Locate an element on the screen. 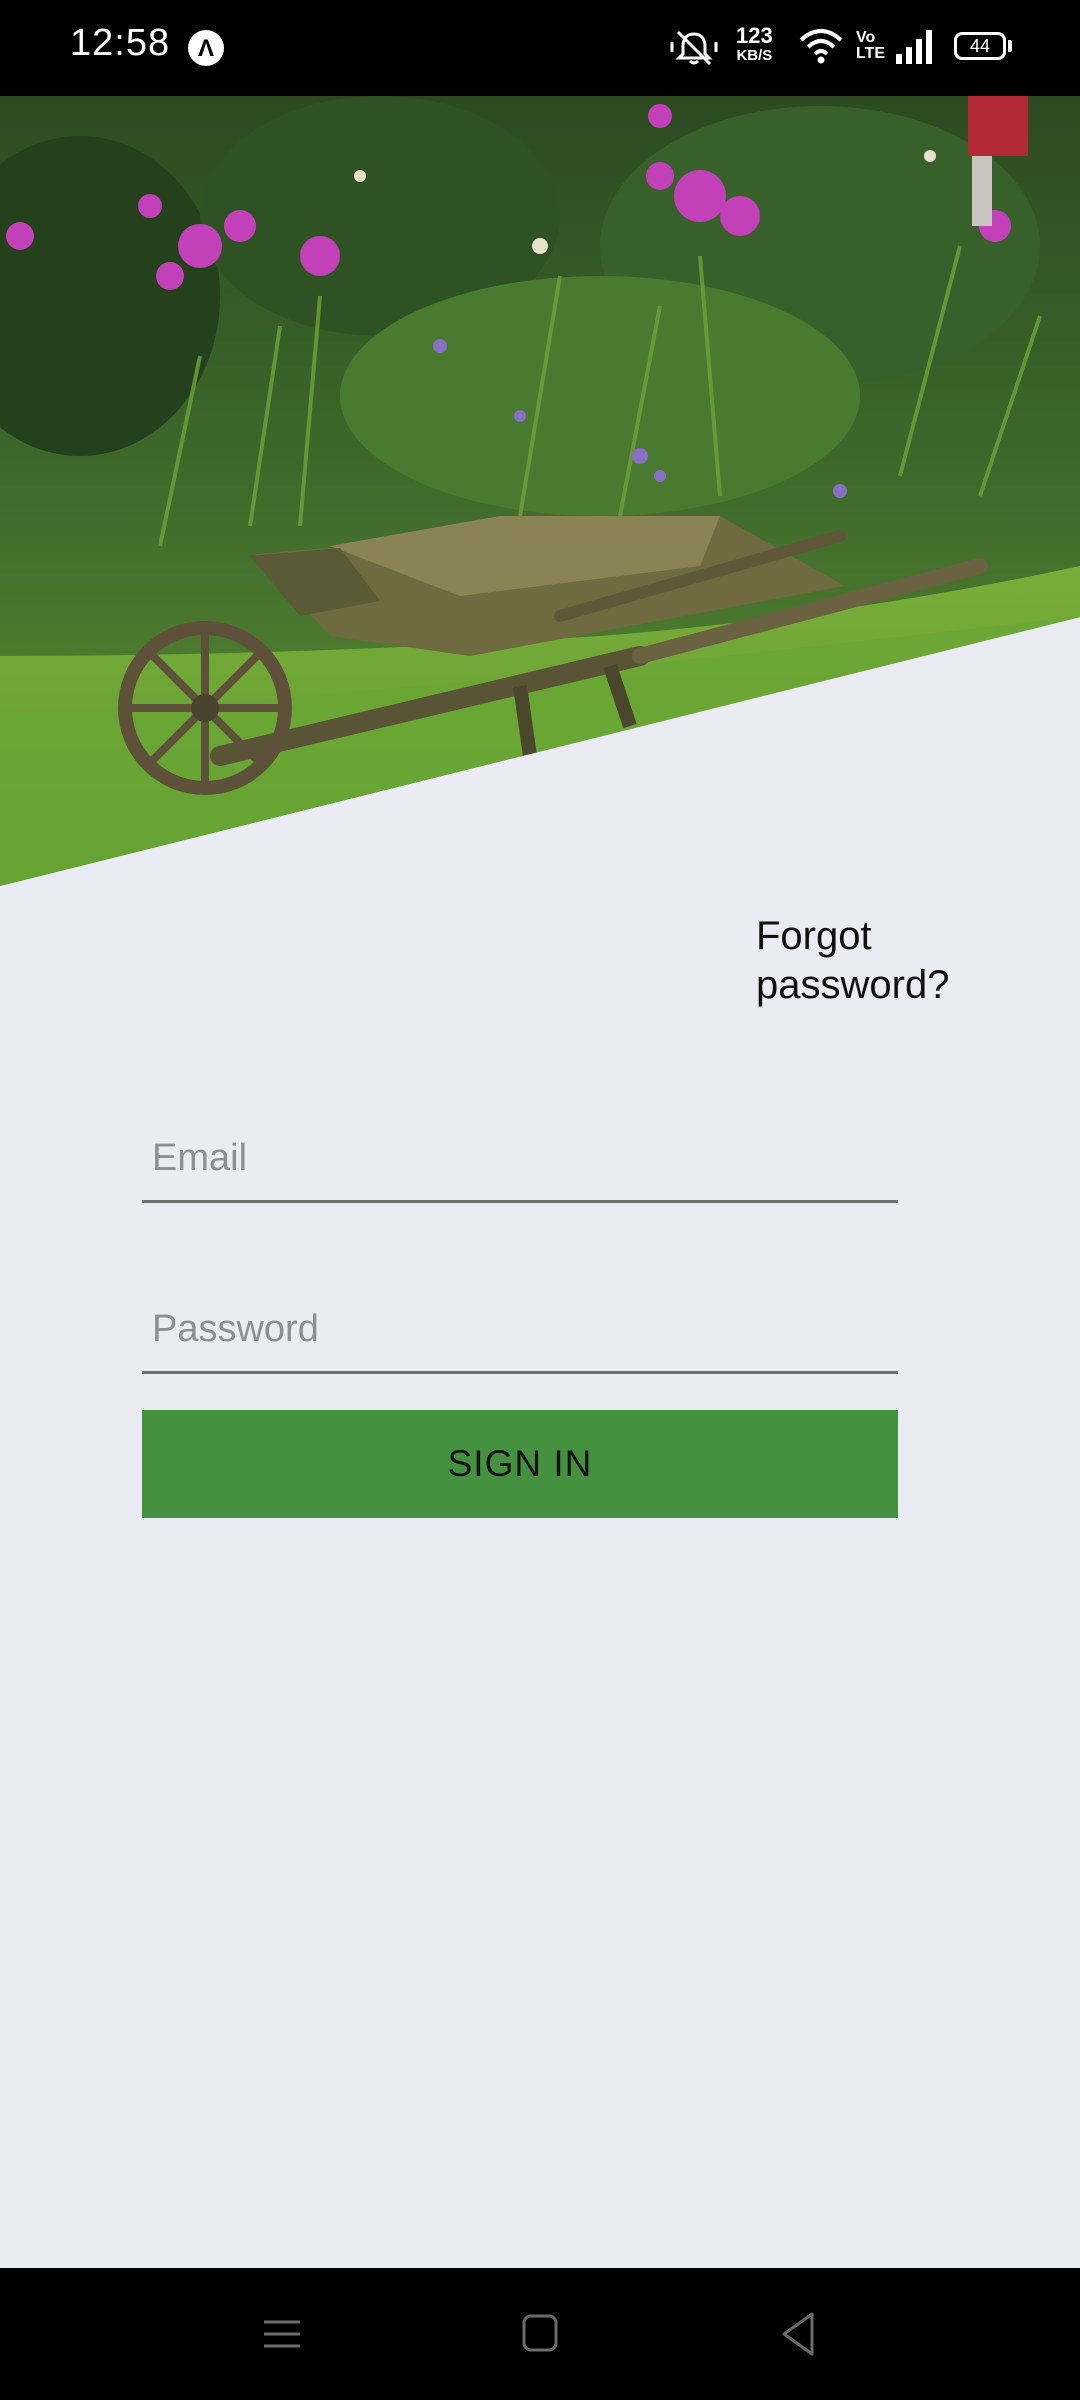 The image size is (1080, 2400). status-icons: 123 KB/S Vo LTE 44 is located at coordinates (860, 48).